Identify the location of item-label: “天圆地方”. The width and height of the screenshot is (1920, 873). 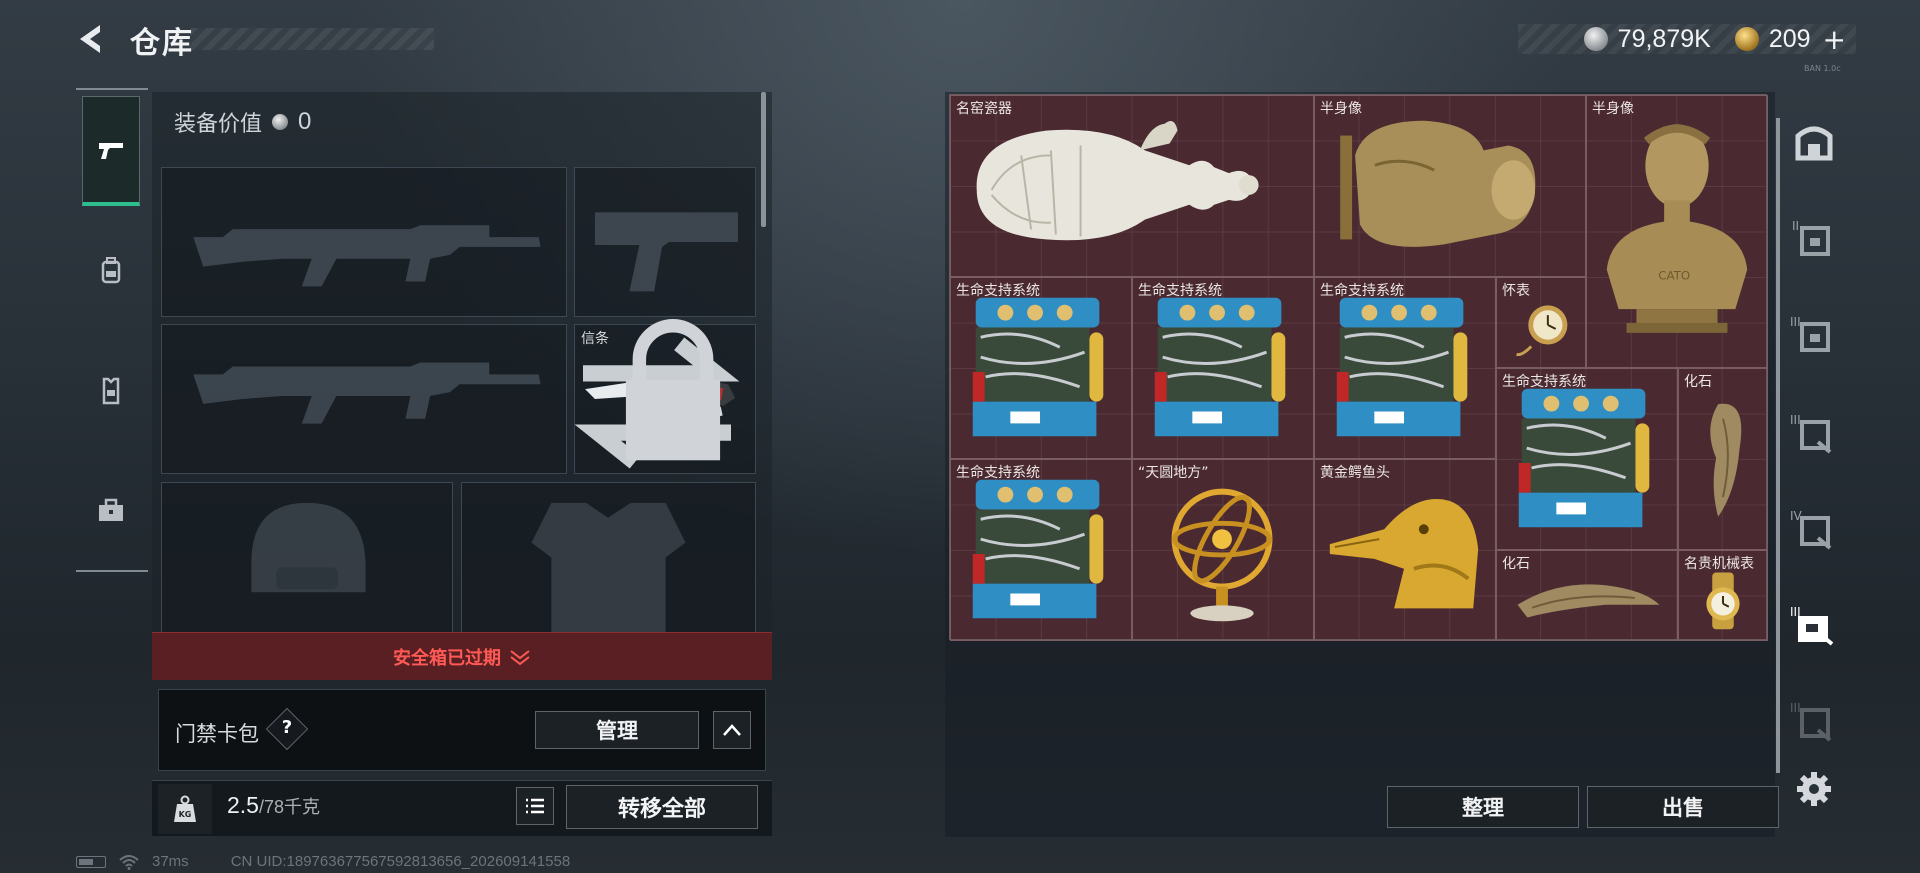
(1173, 473).